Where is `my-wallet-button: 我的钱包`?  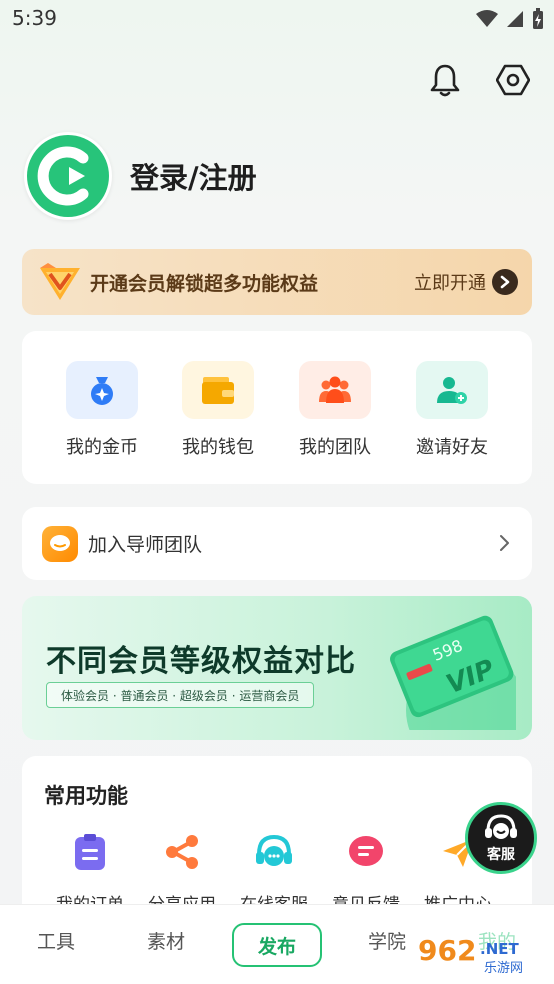 my-wallet-button: 我的钱包 is located at coordinates (218, 410).